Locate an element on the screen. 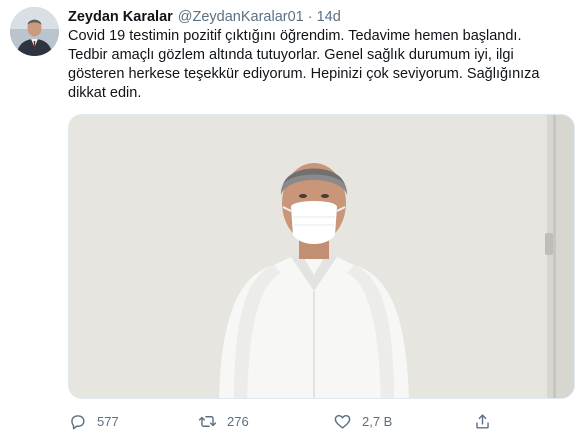  avatar is located at coordinates (34, 31).